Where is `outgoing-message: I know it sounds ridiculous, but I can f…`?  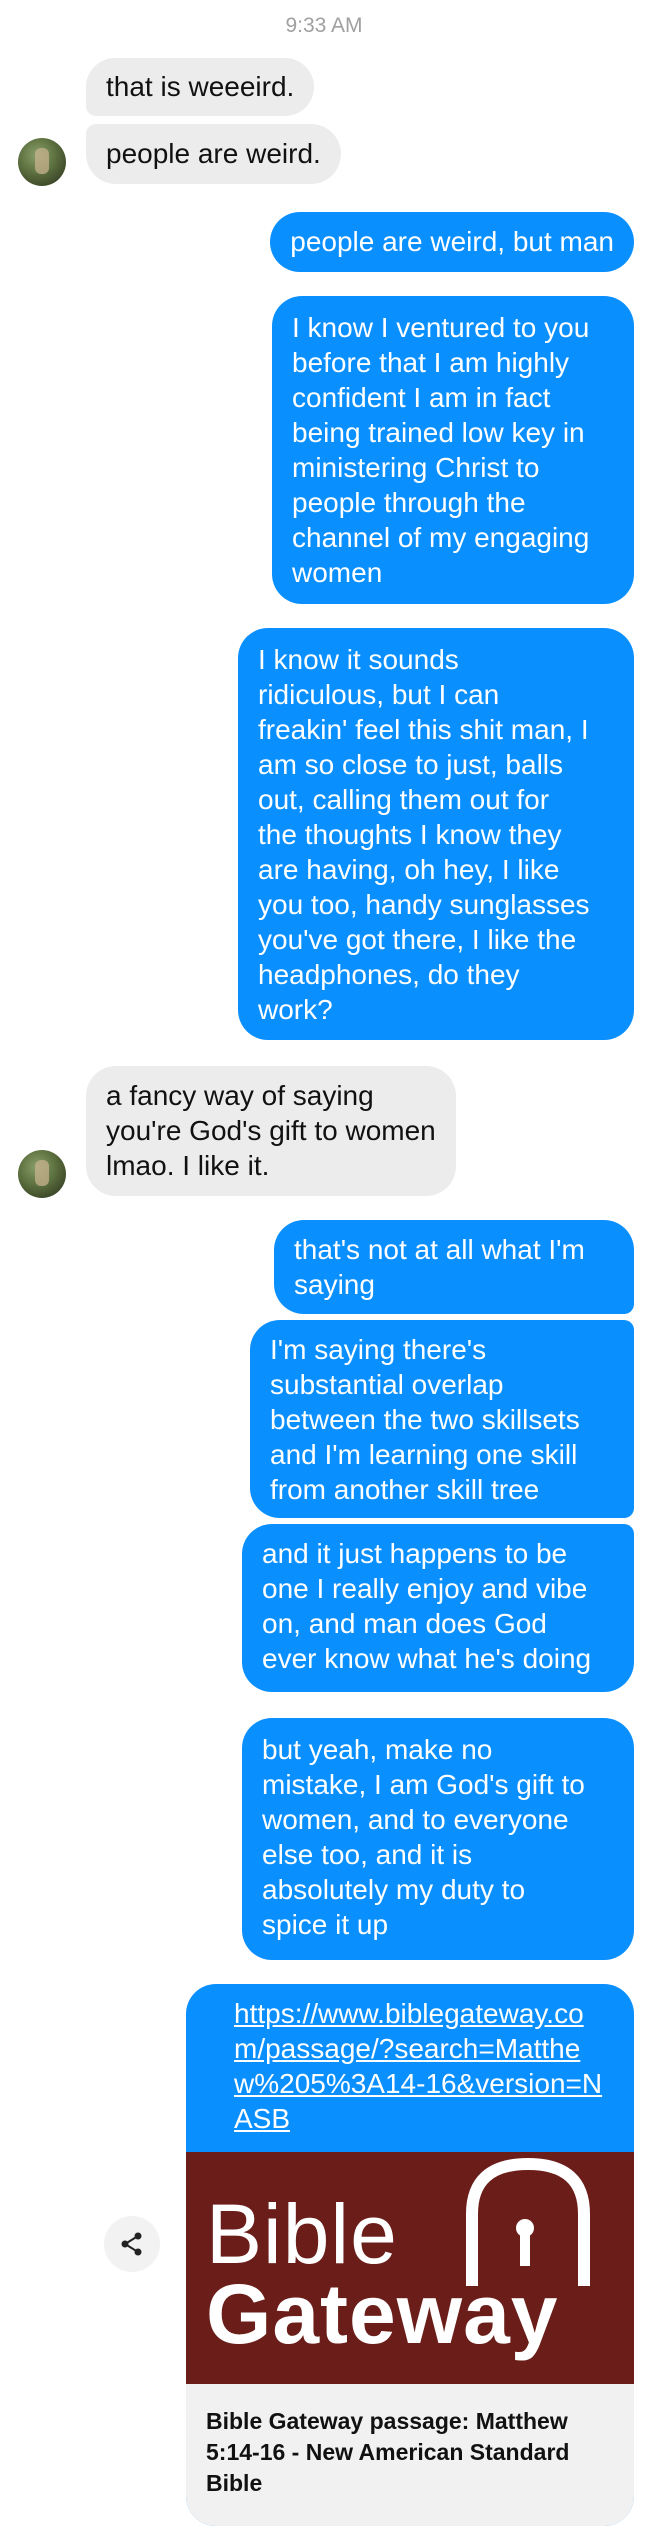 outgoing-message: I know it sounds ridiculous, but I can f… is located at coordinates (436, 834).